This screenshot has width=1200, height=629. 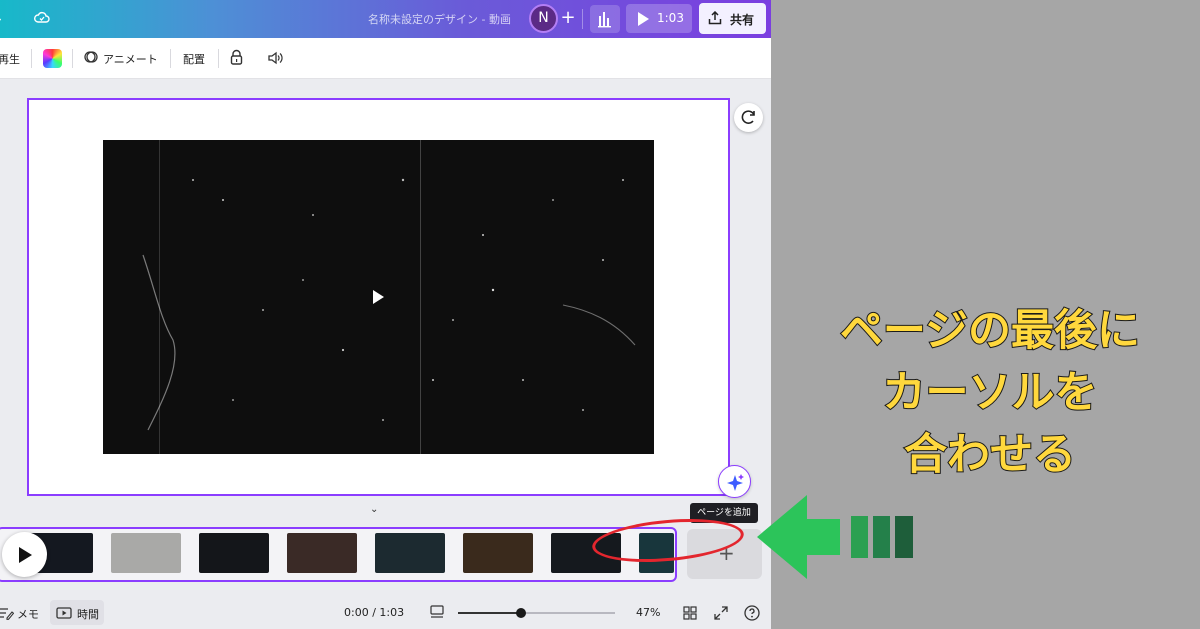 What do you see at coordinates (385, 58) in the screenshot?
I see `editor-toolbar: 再生 アニメート 配置` at bounding box center [385, 58].